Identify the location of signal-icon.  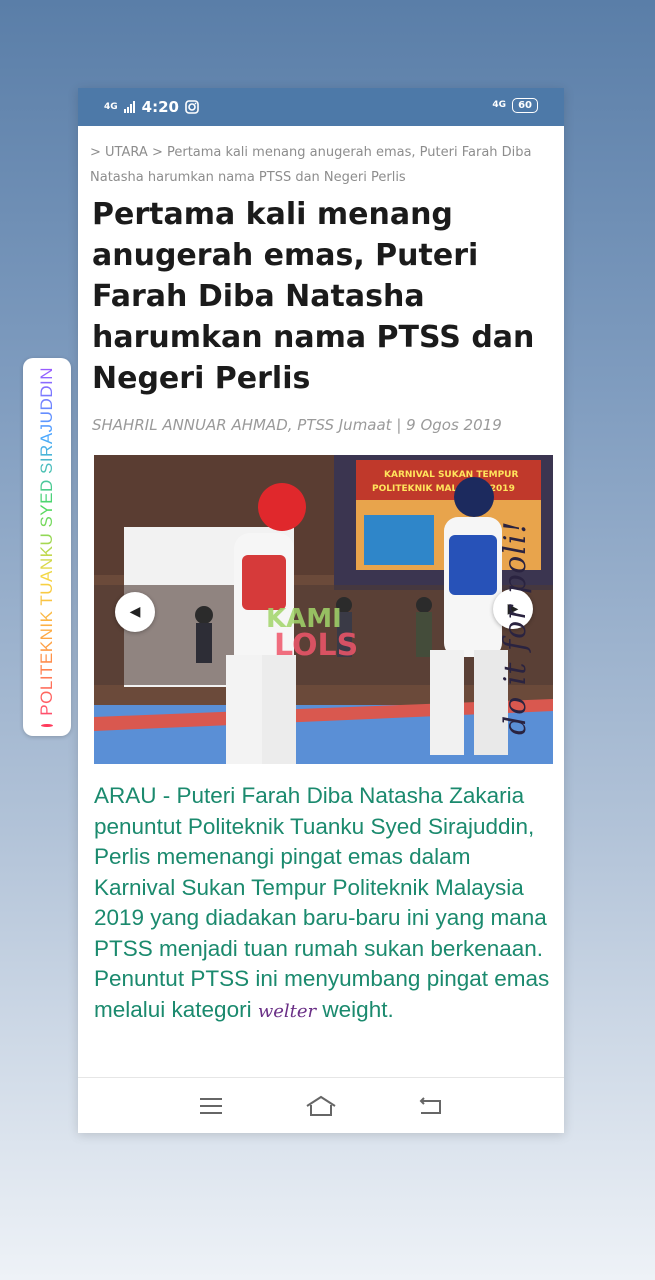
(129, 107).